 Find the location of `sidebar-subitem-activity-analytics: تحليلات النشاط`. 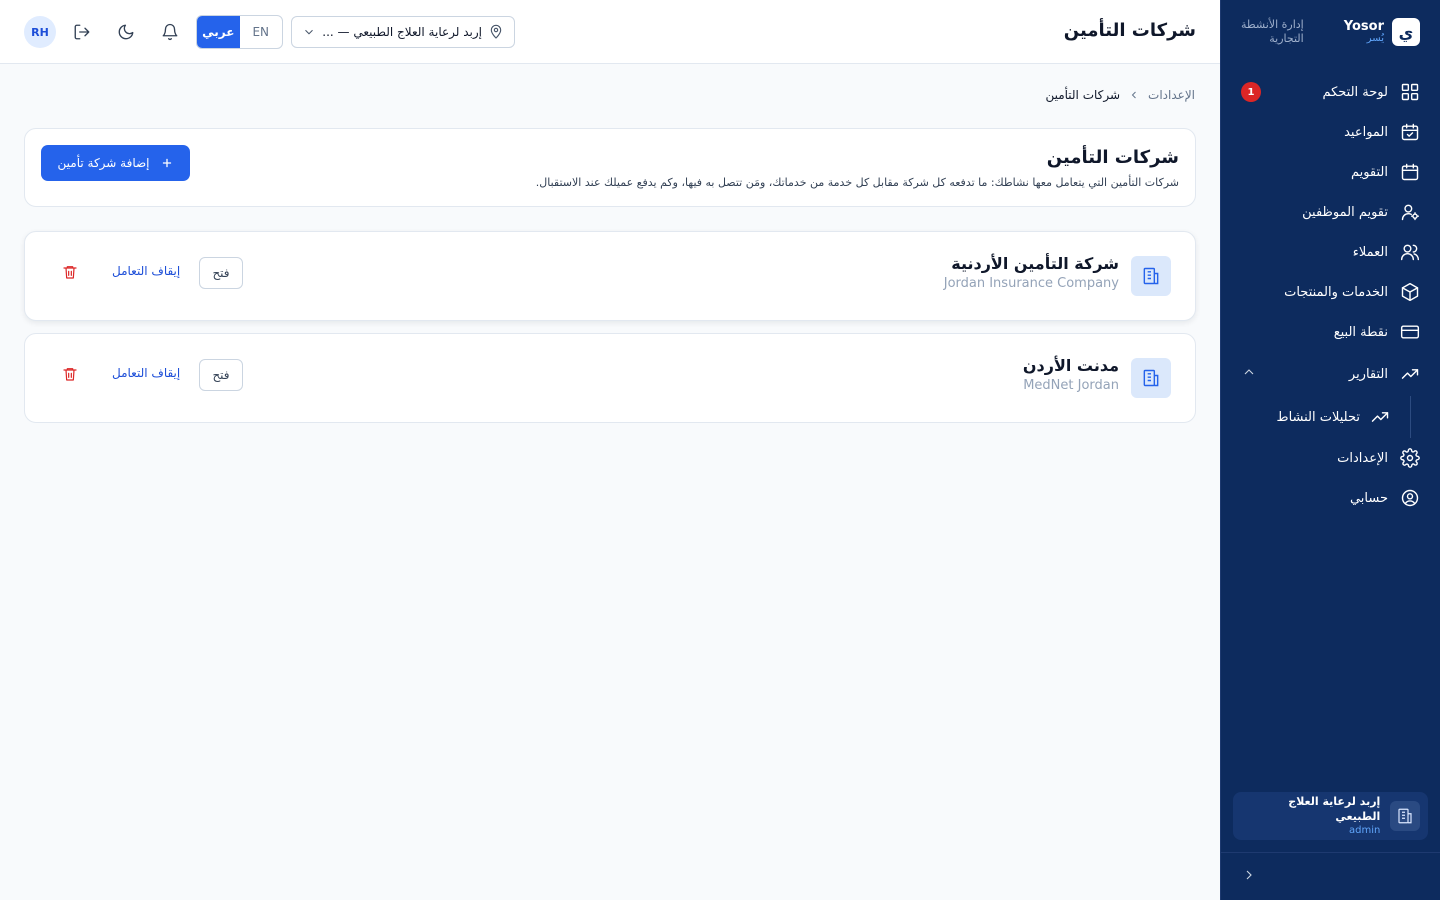

sidebar-subitem-activity-analytics: تحليلات النشاط is located at coordinates (1330, 417).